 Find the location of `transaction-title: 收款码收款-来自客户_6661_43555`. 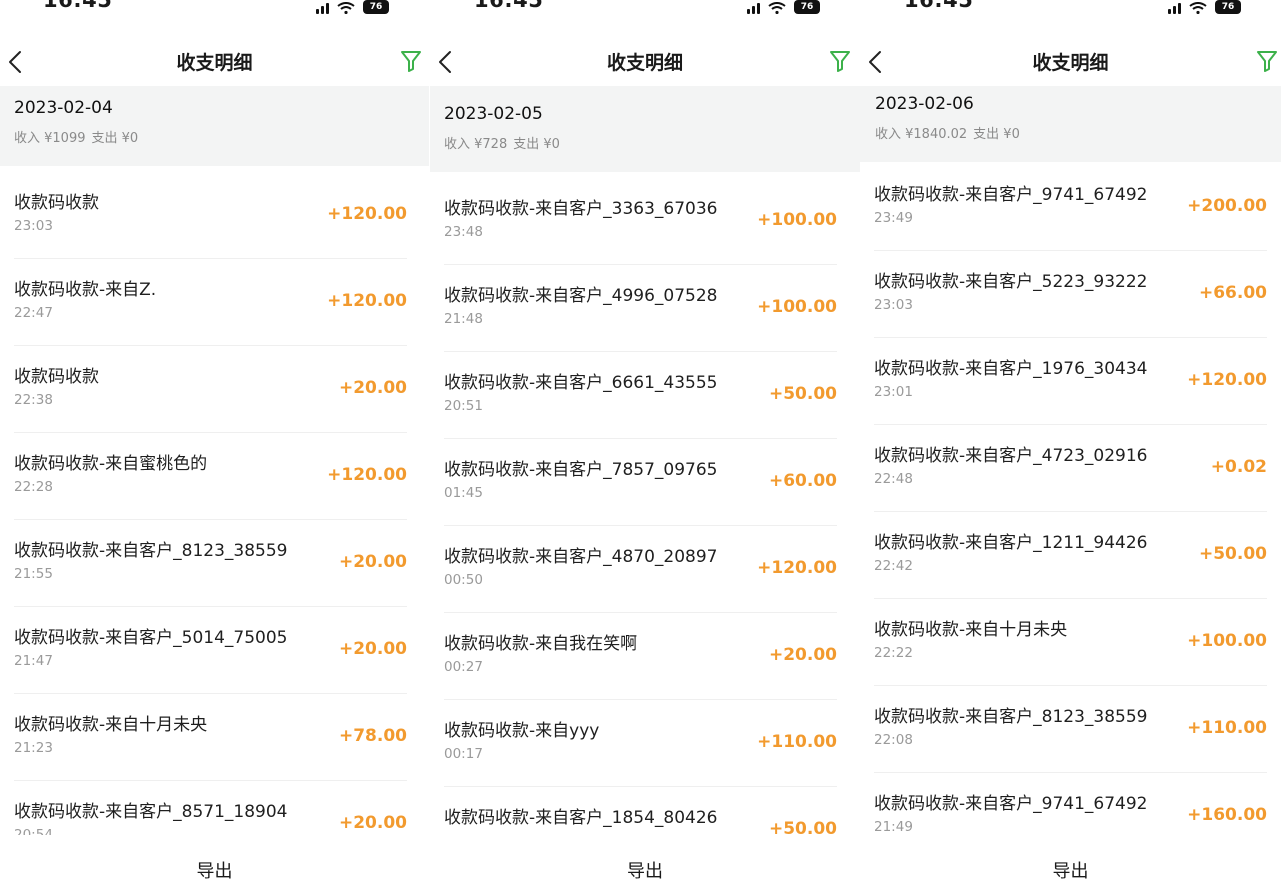

transaction-title: 收款码收款-来自客户_6661_43555 is located at coordinates (581, 383).